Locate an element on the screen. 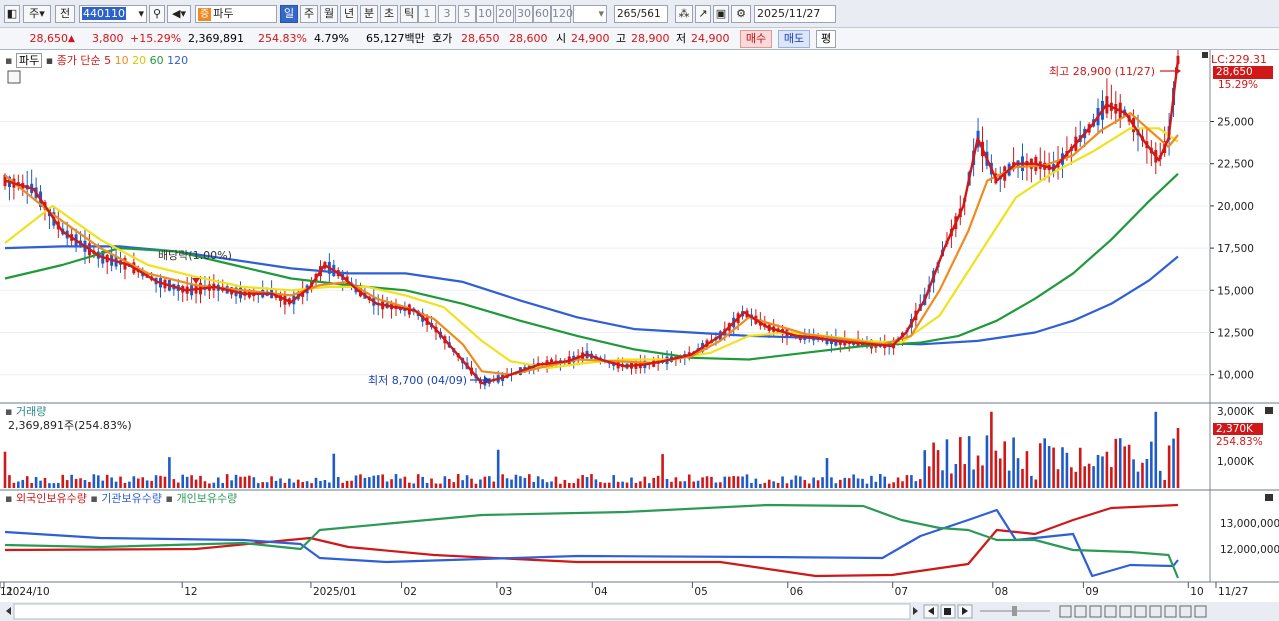 The width and height of the screenshot is (1279, 621). price-panel-stock-name: 파두 is located at coordinates (29, 60).